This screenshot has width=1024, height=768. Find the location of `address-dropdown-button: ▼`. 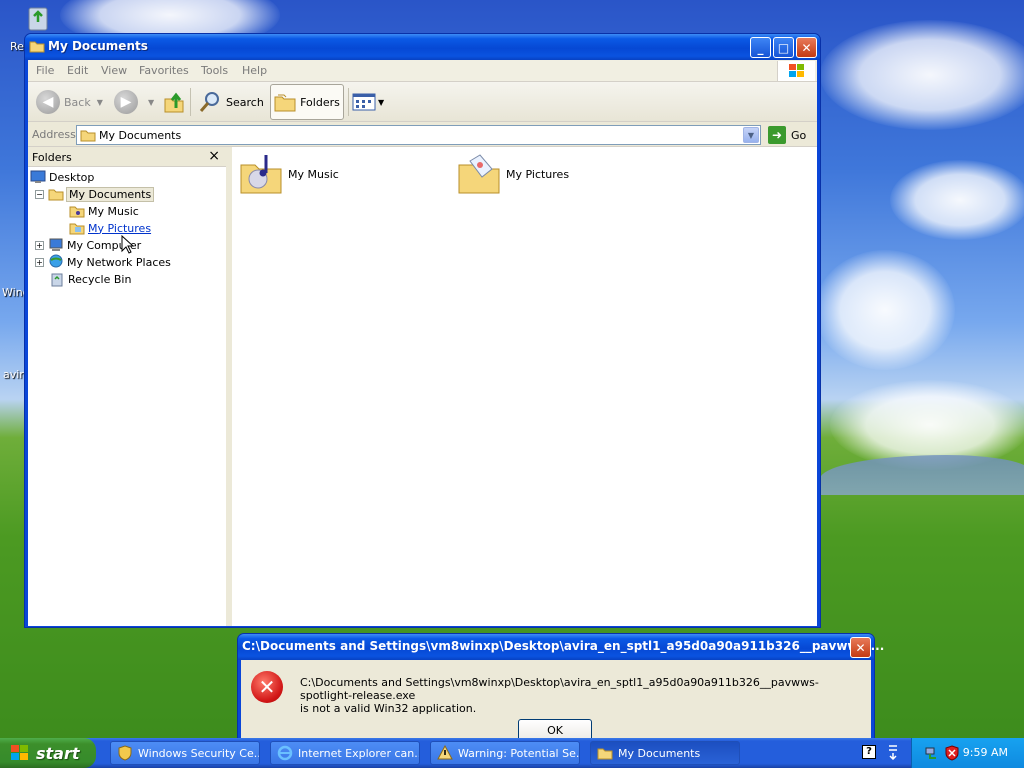

address-dropdown-button: ▼ is located at coordinates (751, 135).